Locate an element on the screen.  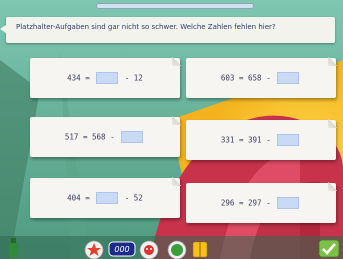
term-left: 603 is located at coordinates (227, 78).